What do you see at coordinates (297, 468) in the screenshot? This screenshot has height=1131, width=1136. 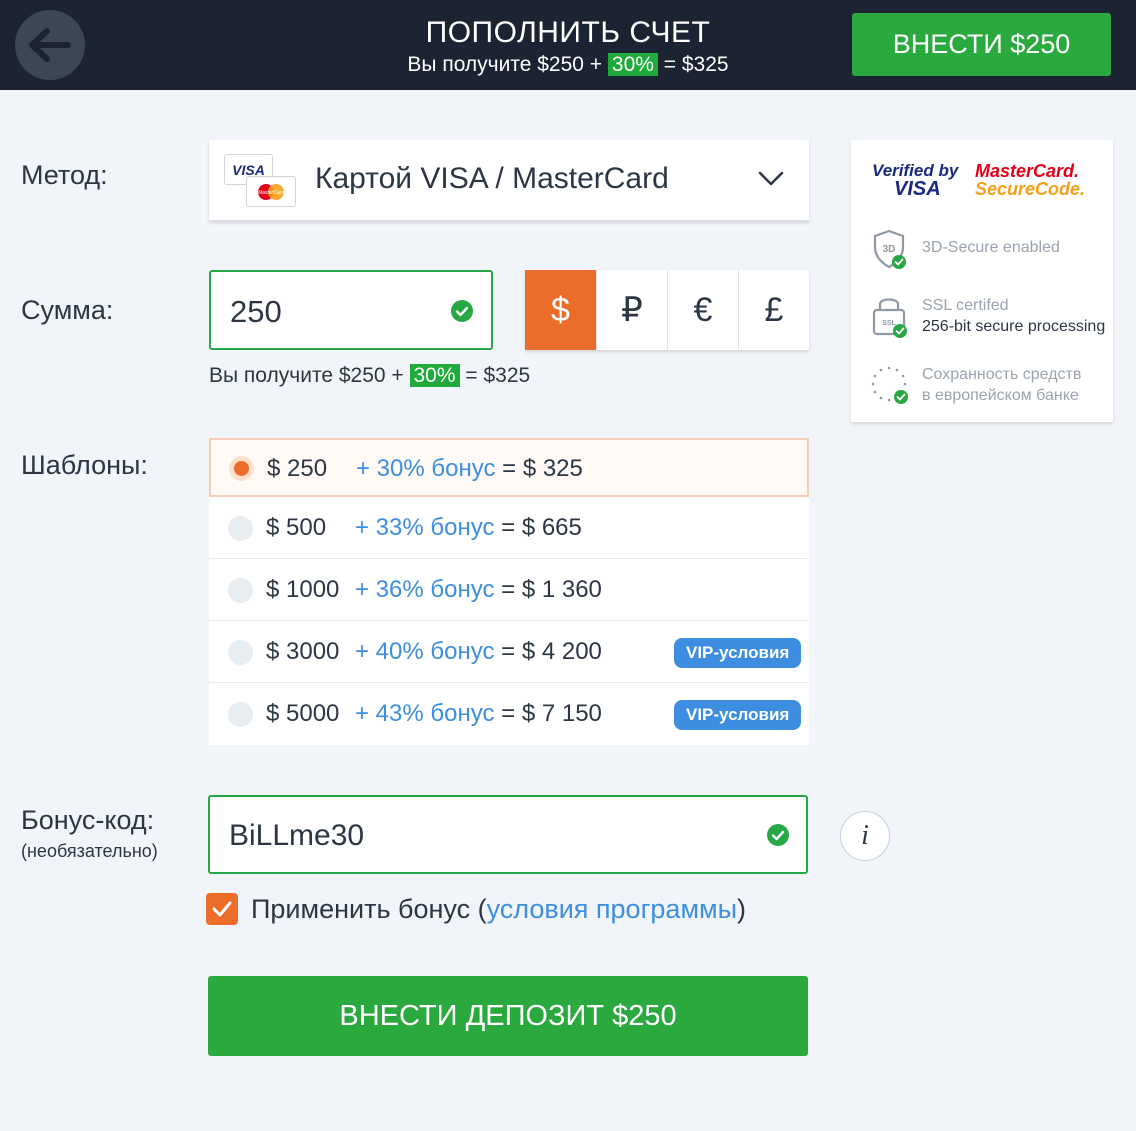 I see `template-amount: $ 250` at bounding box center [297, 468].